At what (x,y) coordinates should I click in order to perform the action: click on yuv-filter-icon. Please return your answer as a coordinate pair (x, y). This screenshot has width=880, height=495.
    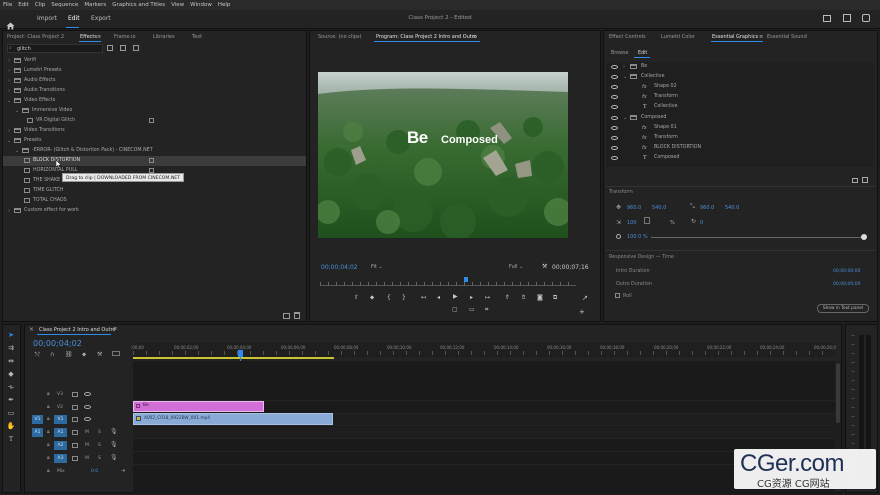
    Looking at the image, I should click on (136, 48).